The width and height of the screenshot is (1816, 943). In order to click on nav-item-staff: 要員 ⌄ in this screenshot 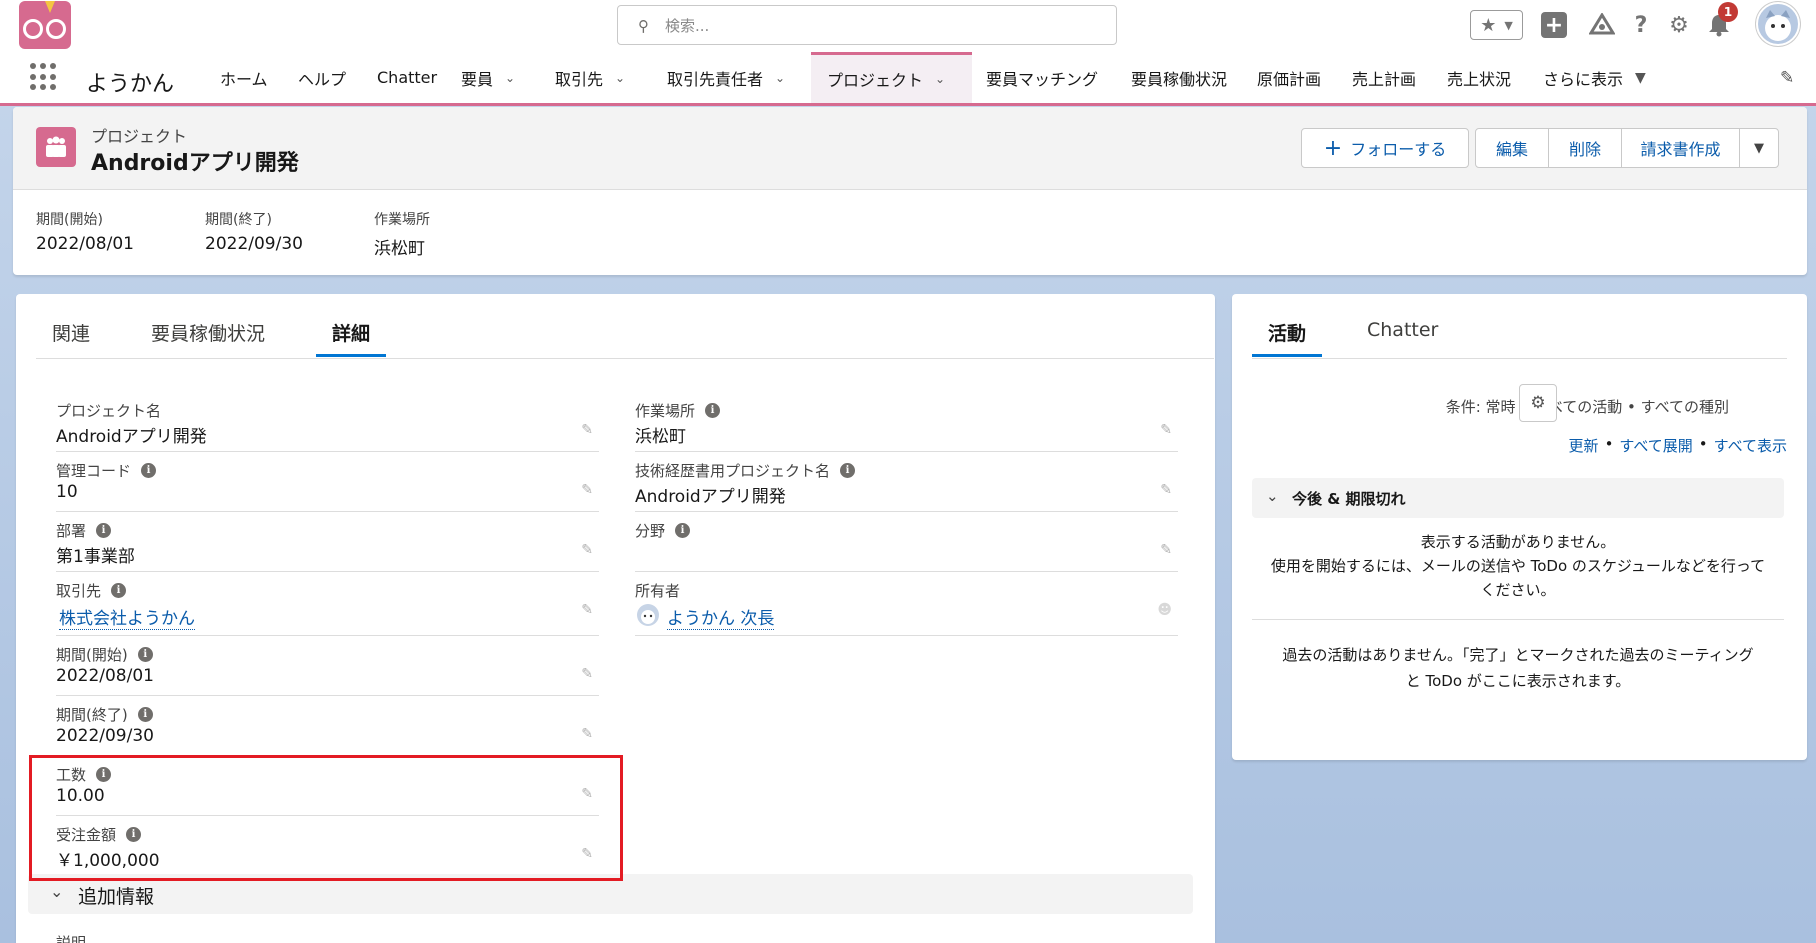, I will do `click(488, 77)`.